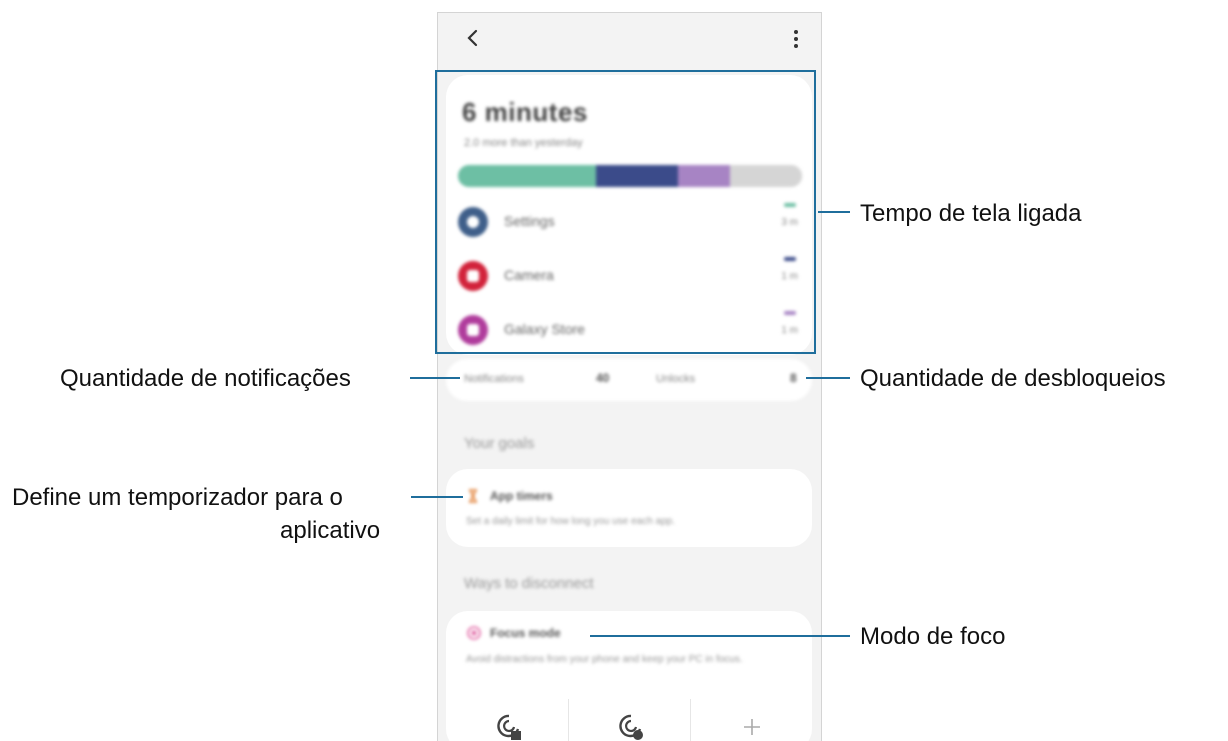 This screenshot has height=741, width=1228. Describe the element at coordinates (676, 379) in the screenshot. I see `unlocks-label: Unlocks` at that location.